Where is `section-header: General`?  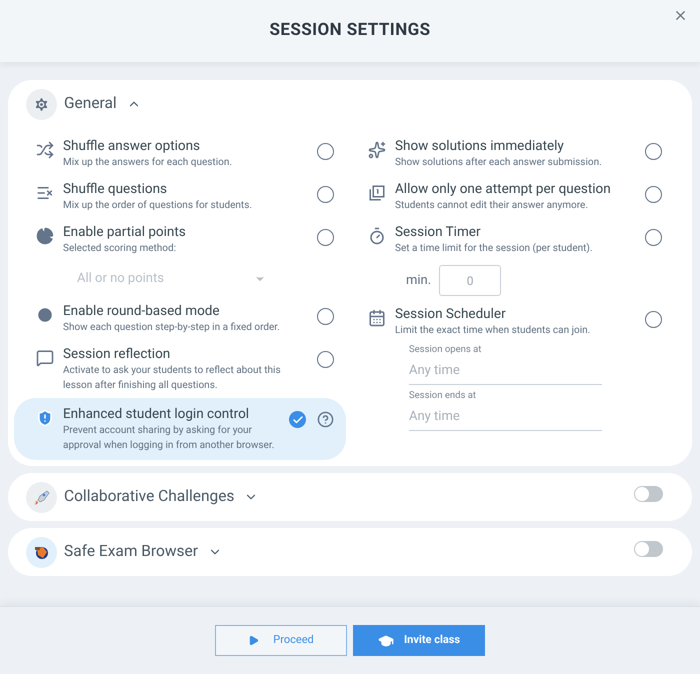
section-header: General is located at coordinates (102, 104).